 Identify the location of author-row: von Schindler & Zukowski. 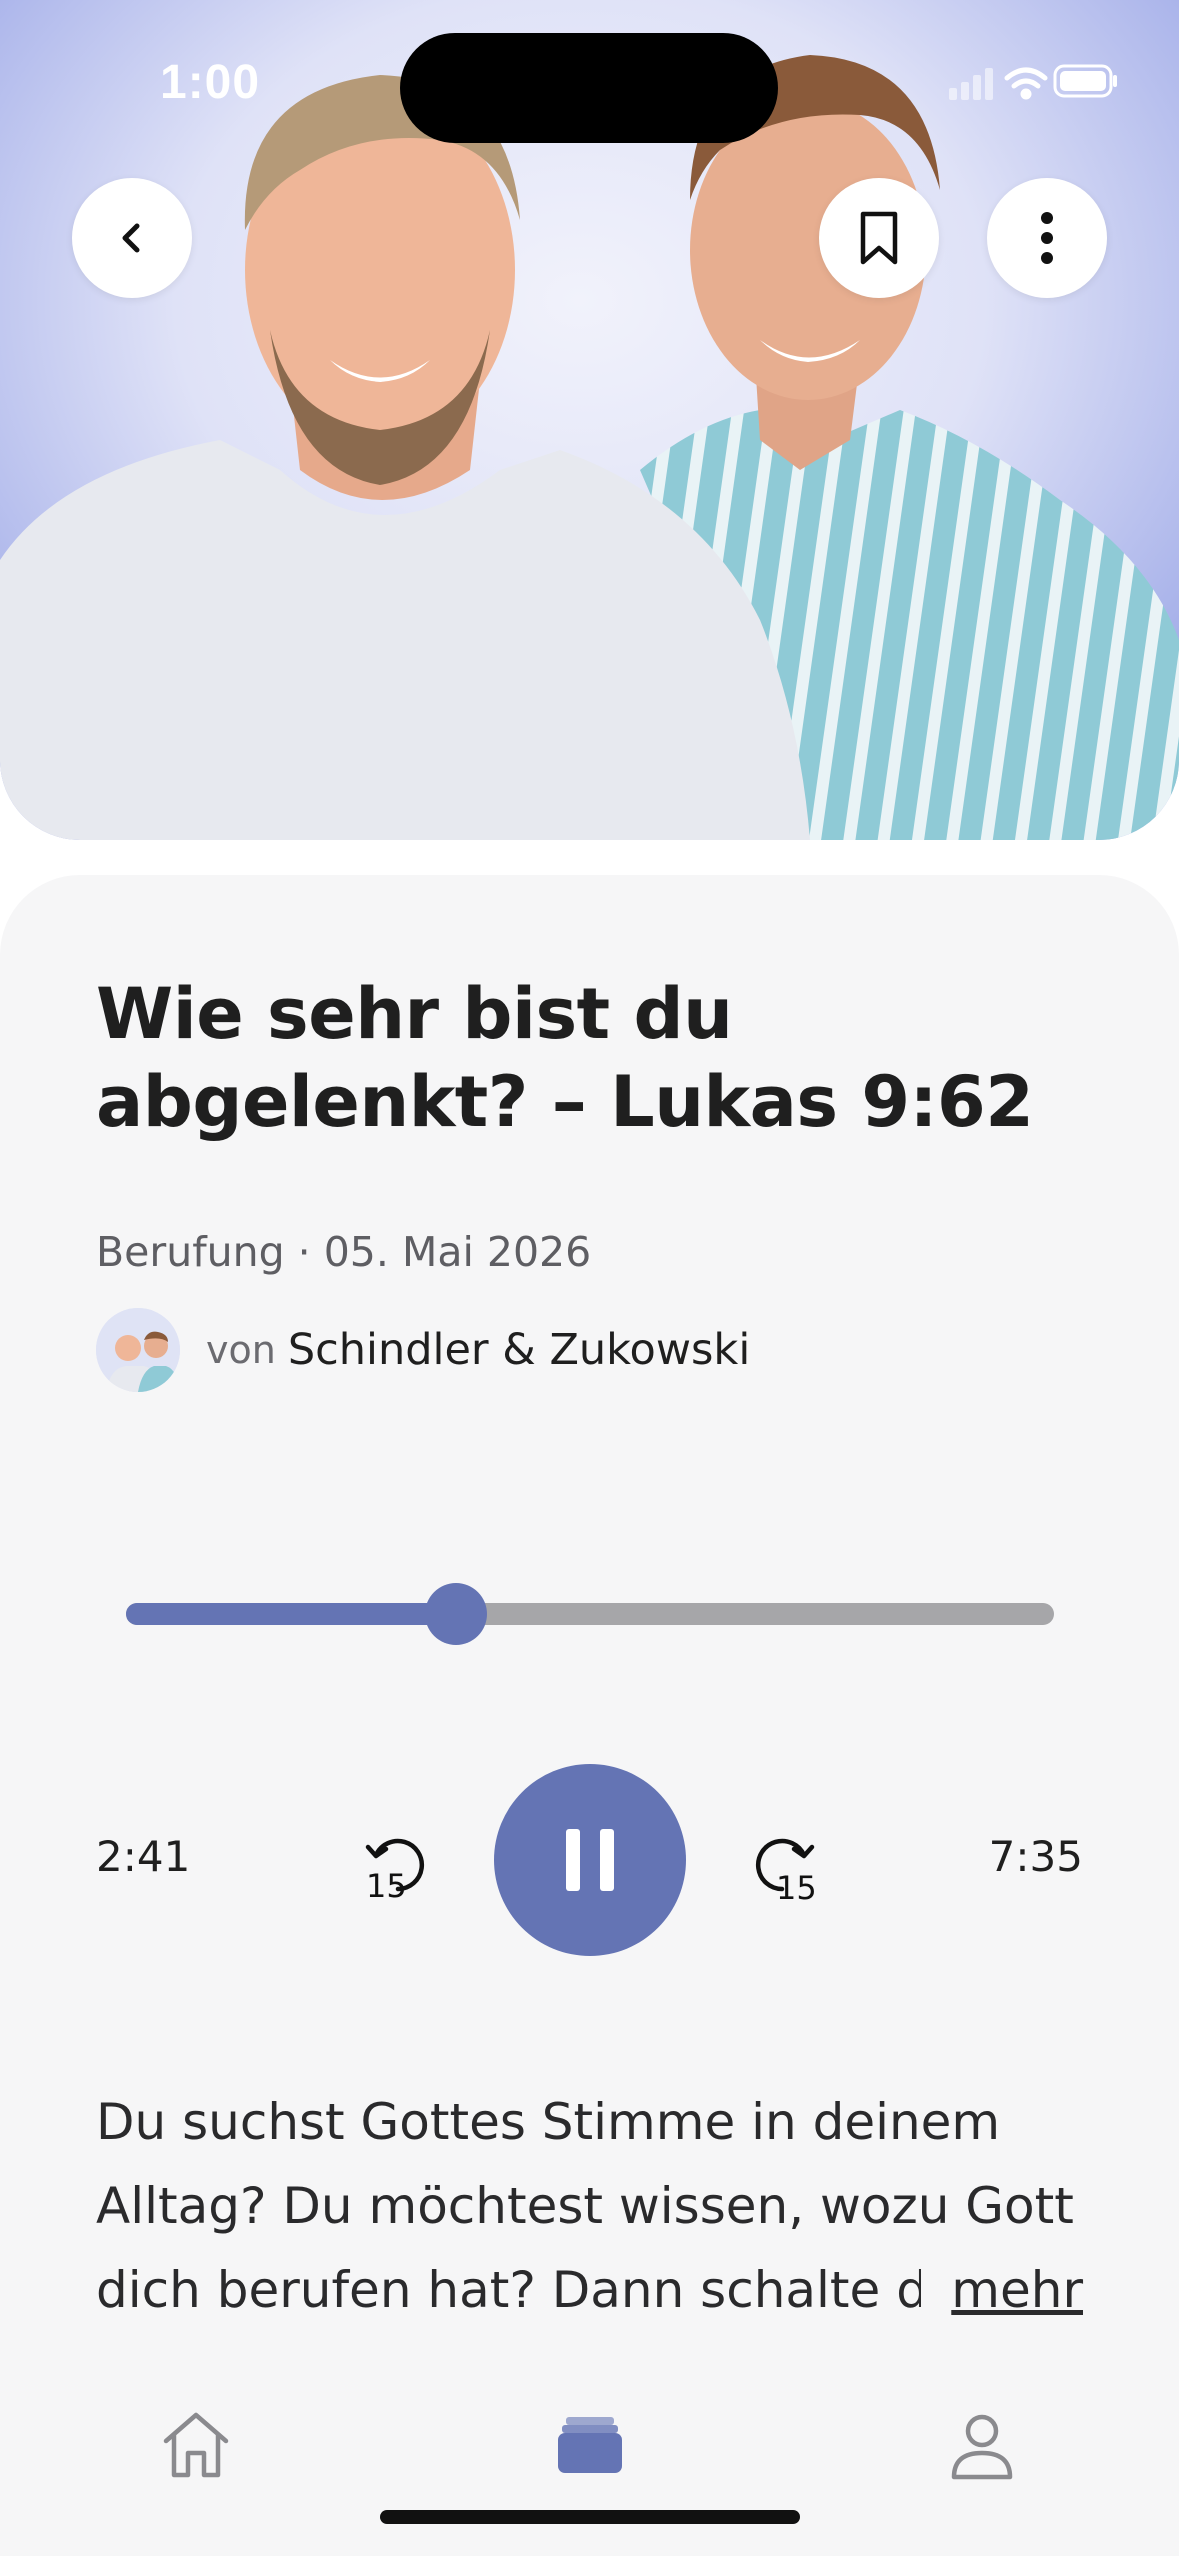
(423, 1350).